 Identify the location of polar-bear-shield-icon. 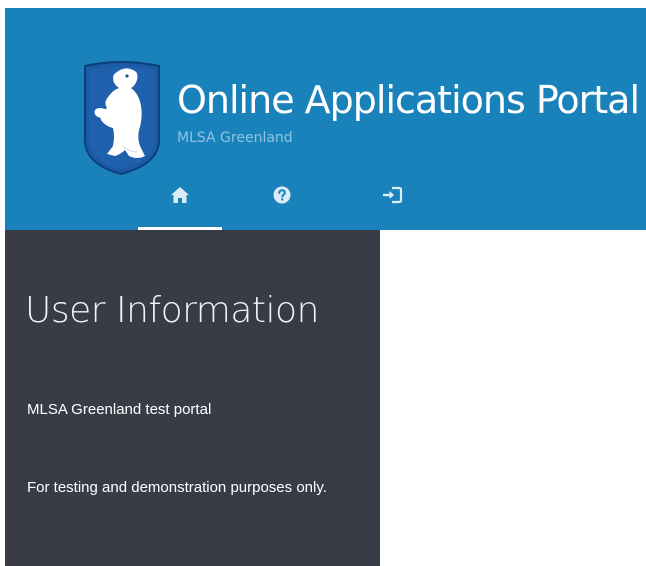
(122, 118).